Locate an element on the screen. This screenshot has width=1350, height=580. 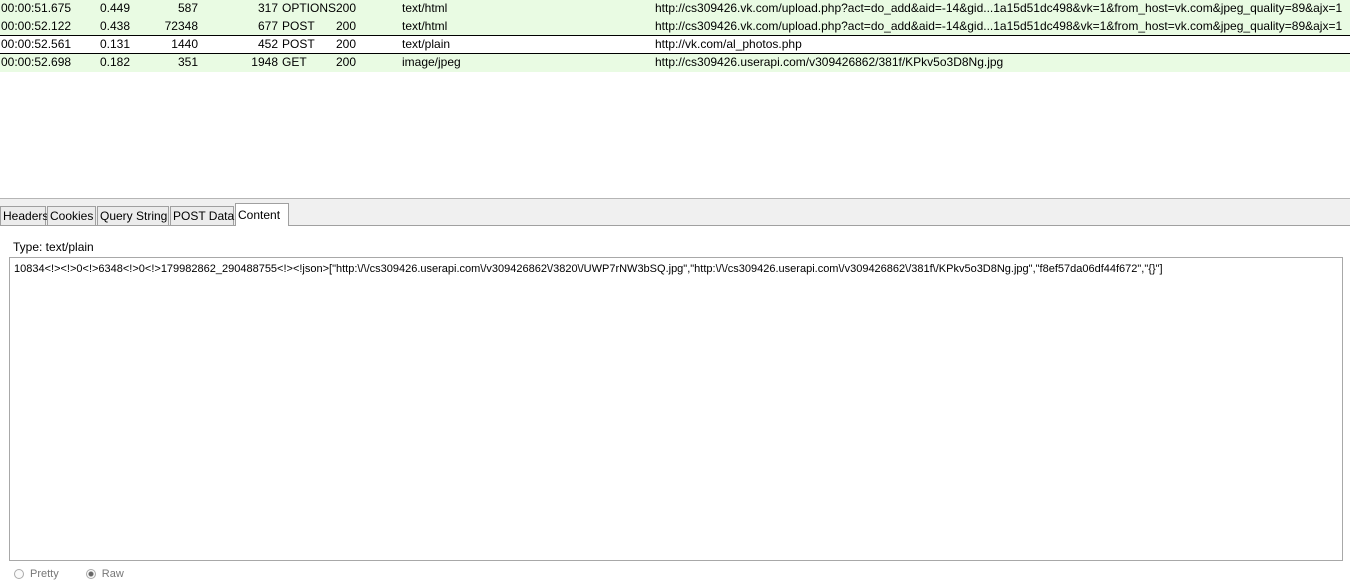
request-content-type: text/plain is located at coordinates (426, 44).